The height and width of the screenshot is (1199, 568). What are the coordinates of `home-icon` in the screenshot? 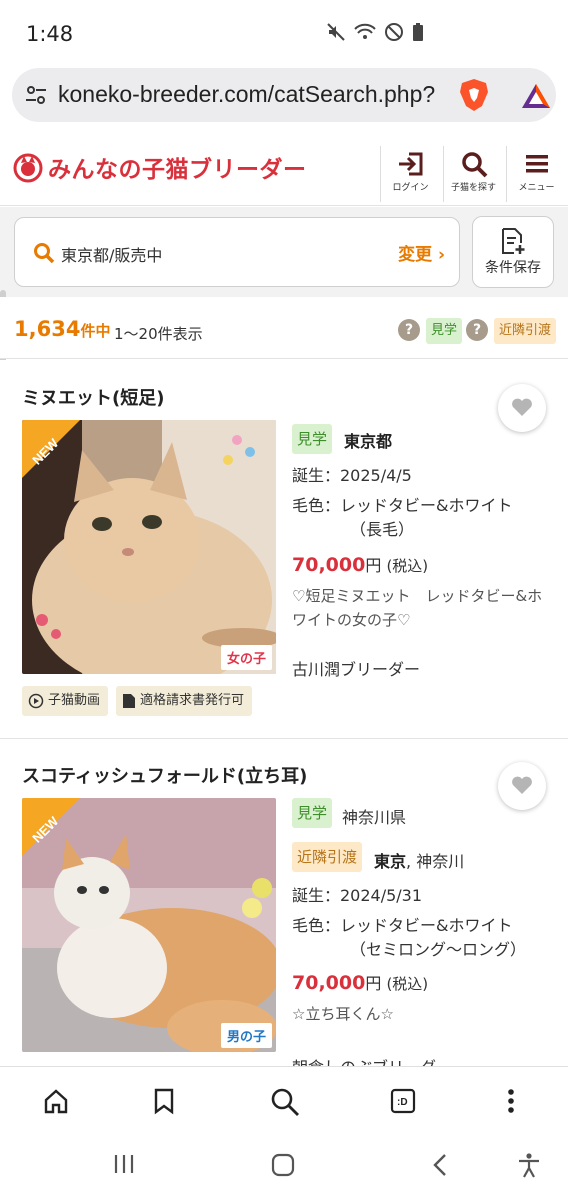 It's located at (56, 1101).